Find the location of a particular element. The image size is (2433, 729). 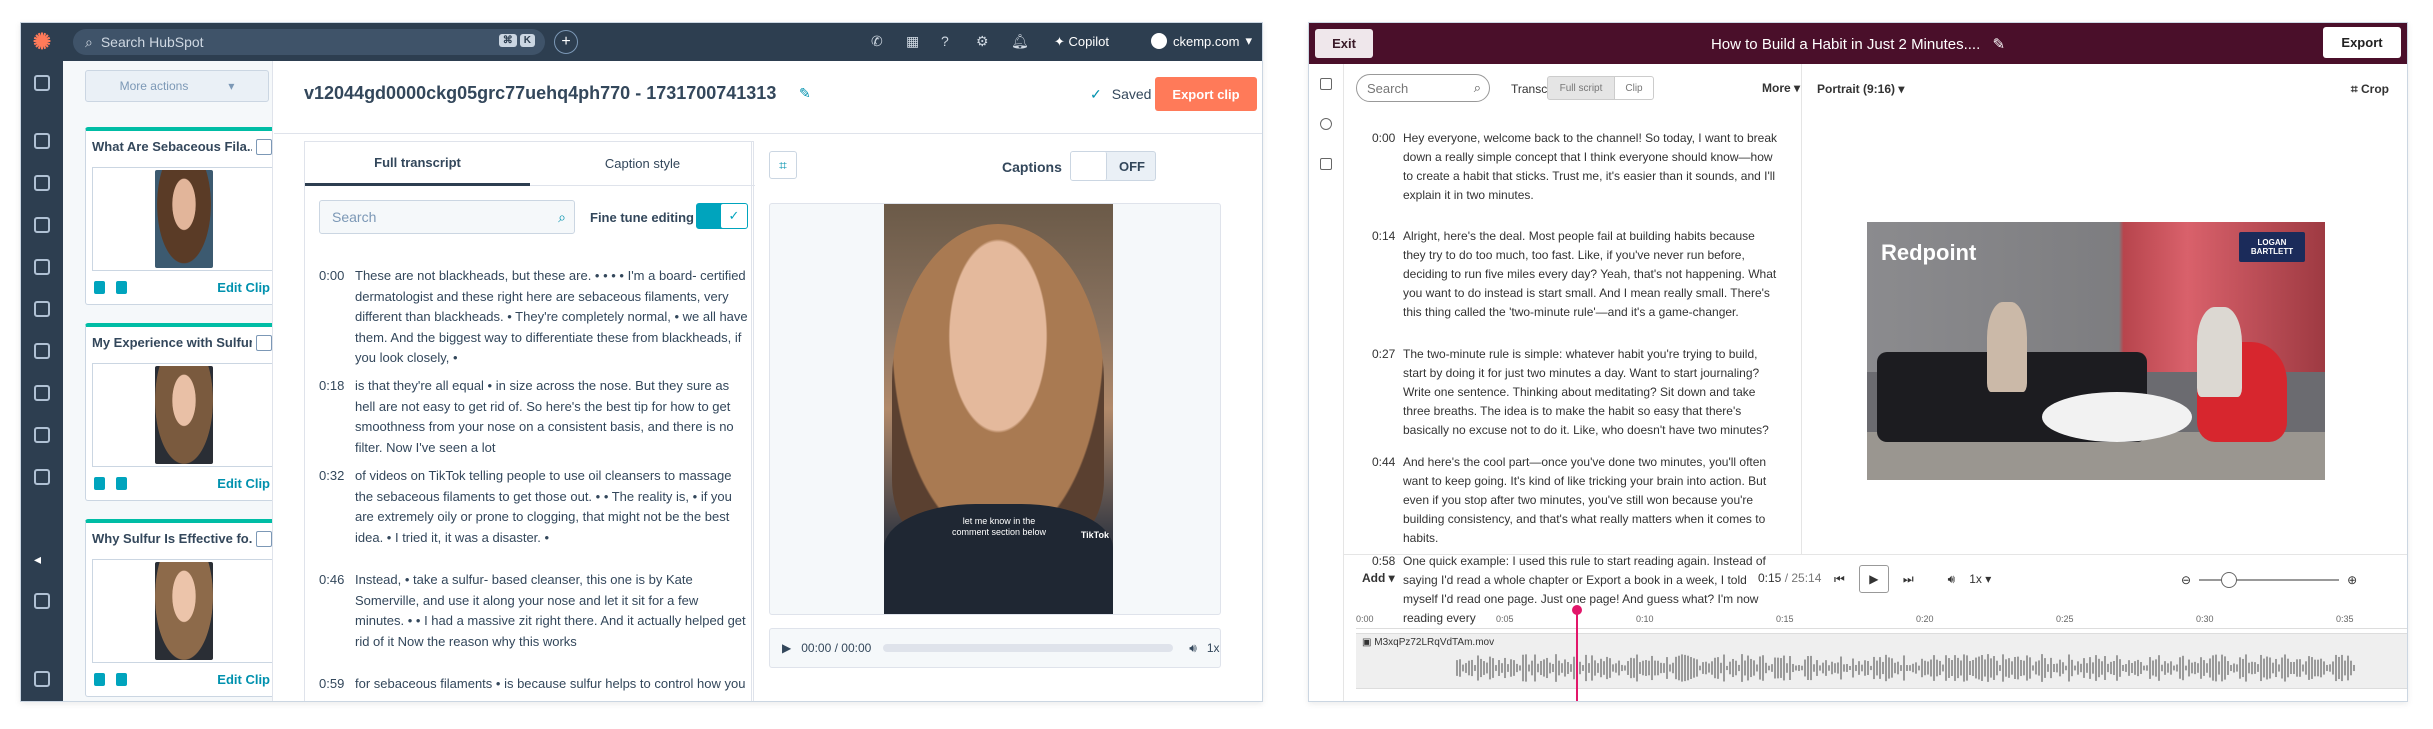

audio-track: ▣ M3xqPz72LRqVdTAm.mov is located at coordinates (1881, 661).